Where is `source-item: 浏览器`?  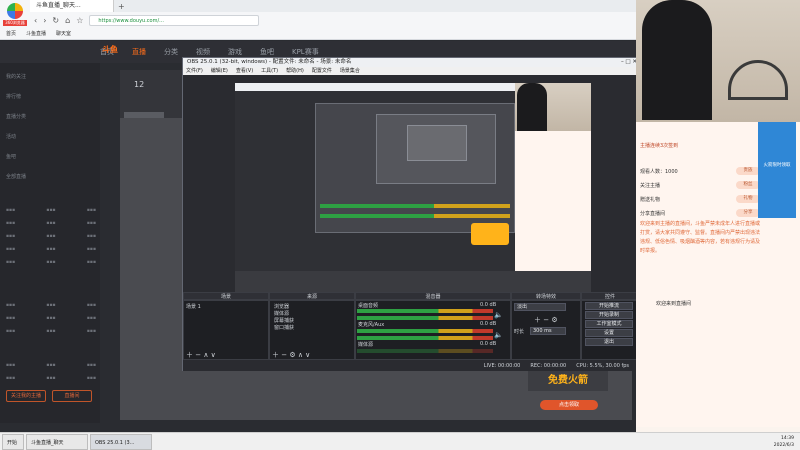 source-item: 浏览器 is located at coordinates (281, 306).